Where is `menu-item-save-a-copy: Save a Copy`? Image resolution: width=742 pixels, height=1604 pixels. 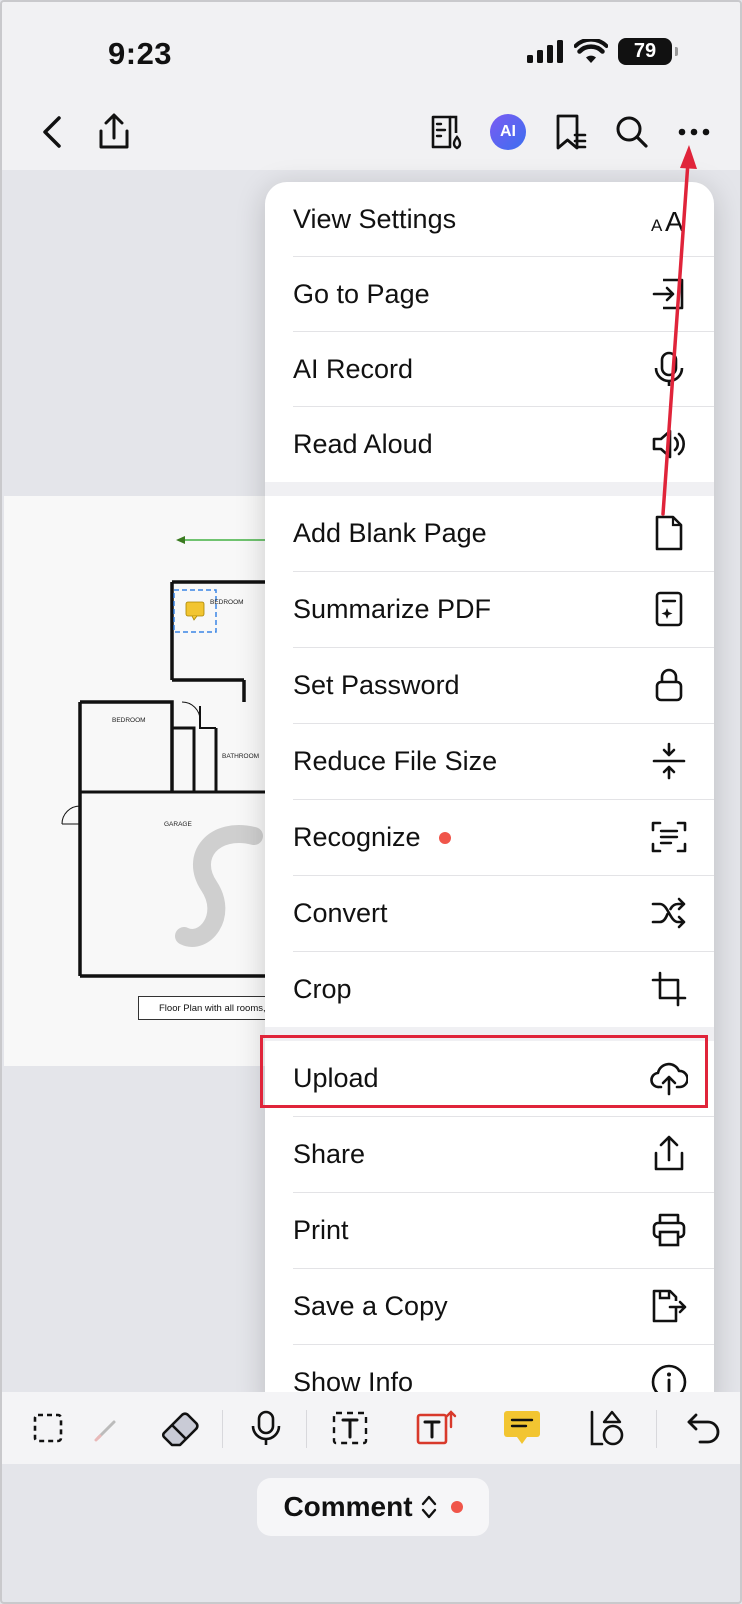 menu-item-save-a-copy: Save a Copy is located at coordinates (489, 1306).